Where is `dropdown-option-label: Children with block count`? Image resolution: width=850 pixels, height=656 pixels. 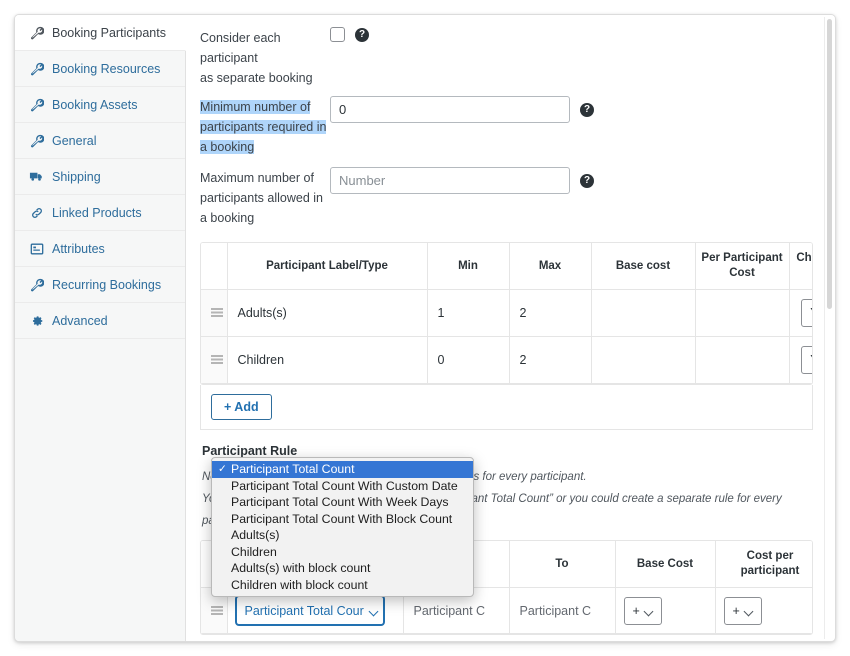 dropdown-option-label: Children with block count is located at coordinates (299, 584).